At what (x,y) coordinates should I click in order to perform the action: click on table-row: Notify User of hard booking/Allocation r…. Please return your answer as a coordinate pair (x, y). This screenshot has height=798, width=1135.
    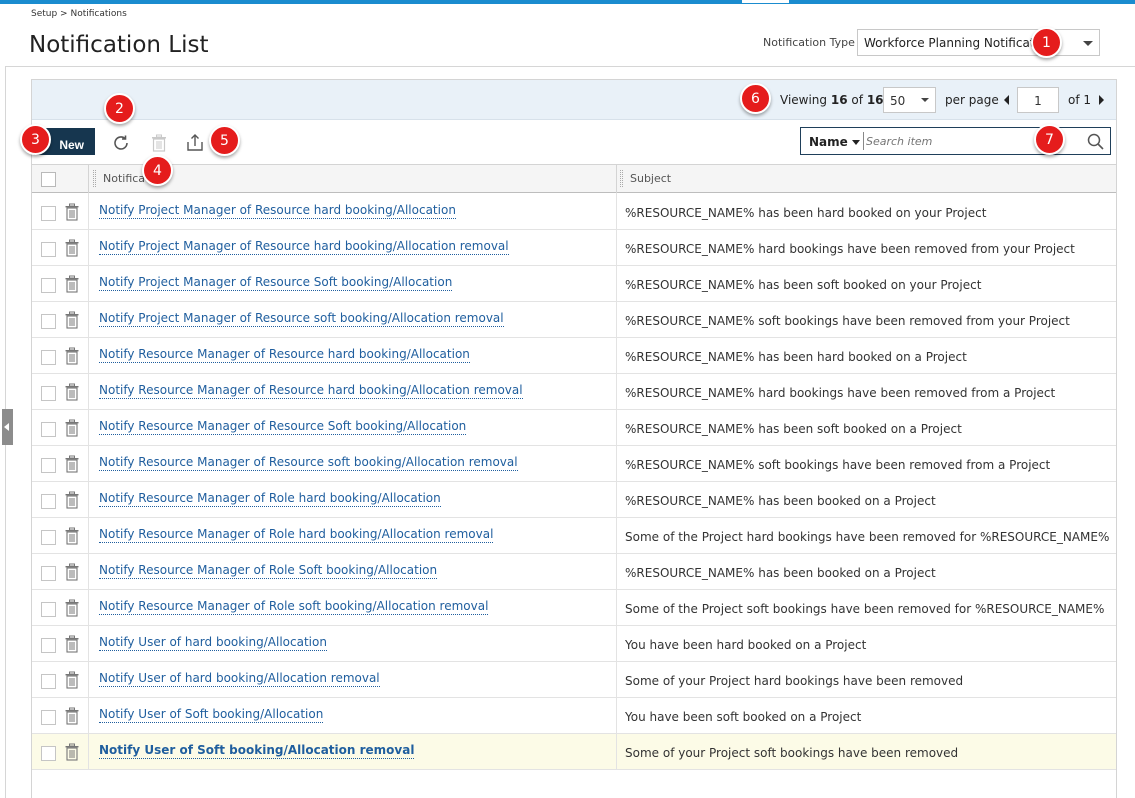
    Looking at the image, I should click on (574, 680).